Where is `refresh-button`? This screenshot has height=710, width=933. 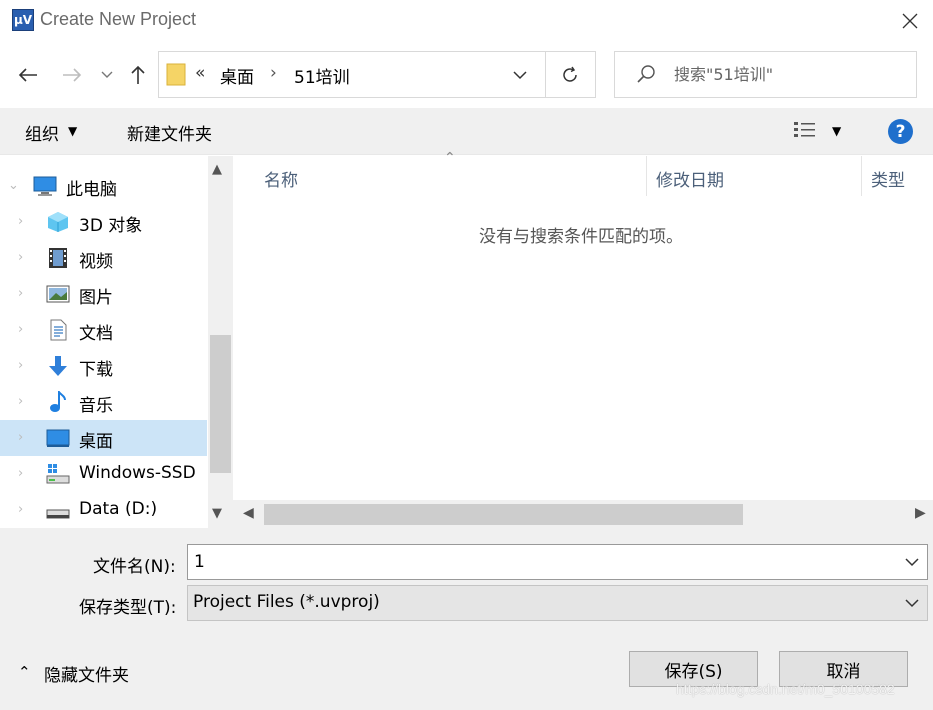
refresh-button is located at coordinates (570, 75).